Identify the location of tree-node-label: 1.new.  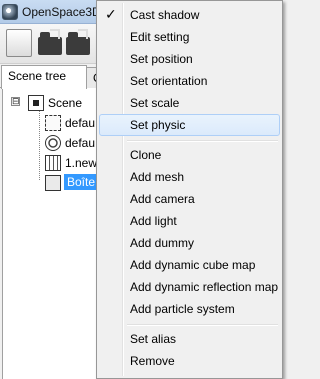
(81, 163).